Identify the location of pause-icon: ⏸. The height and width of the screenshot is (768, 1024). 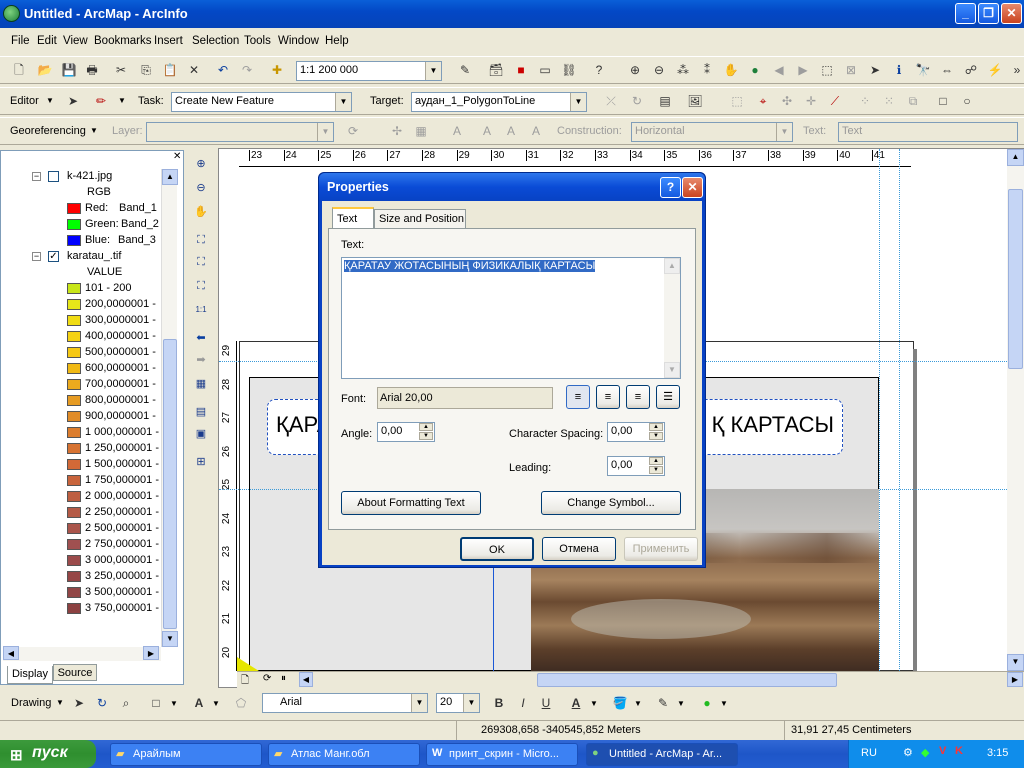
(283, 678).